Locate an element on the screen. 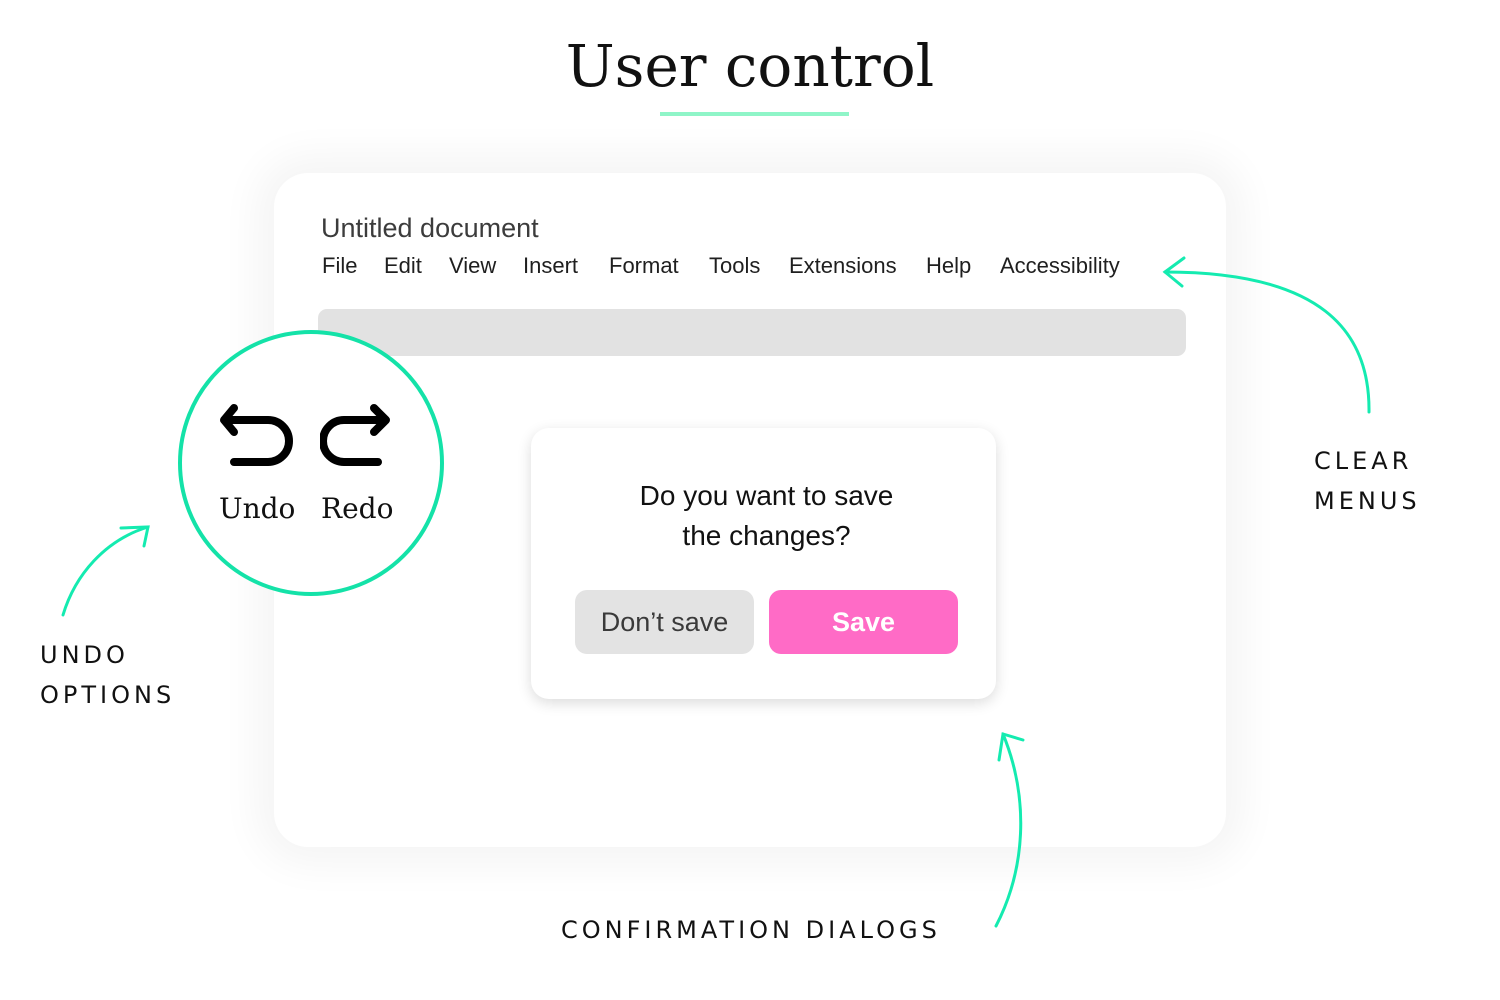 The width and height of the screenshot is (1500, 1000). menu-edit: Edit is located at coordinates (416, 266).